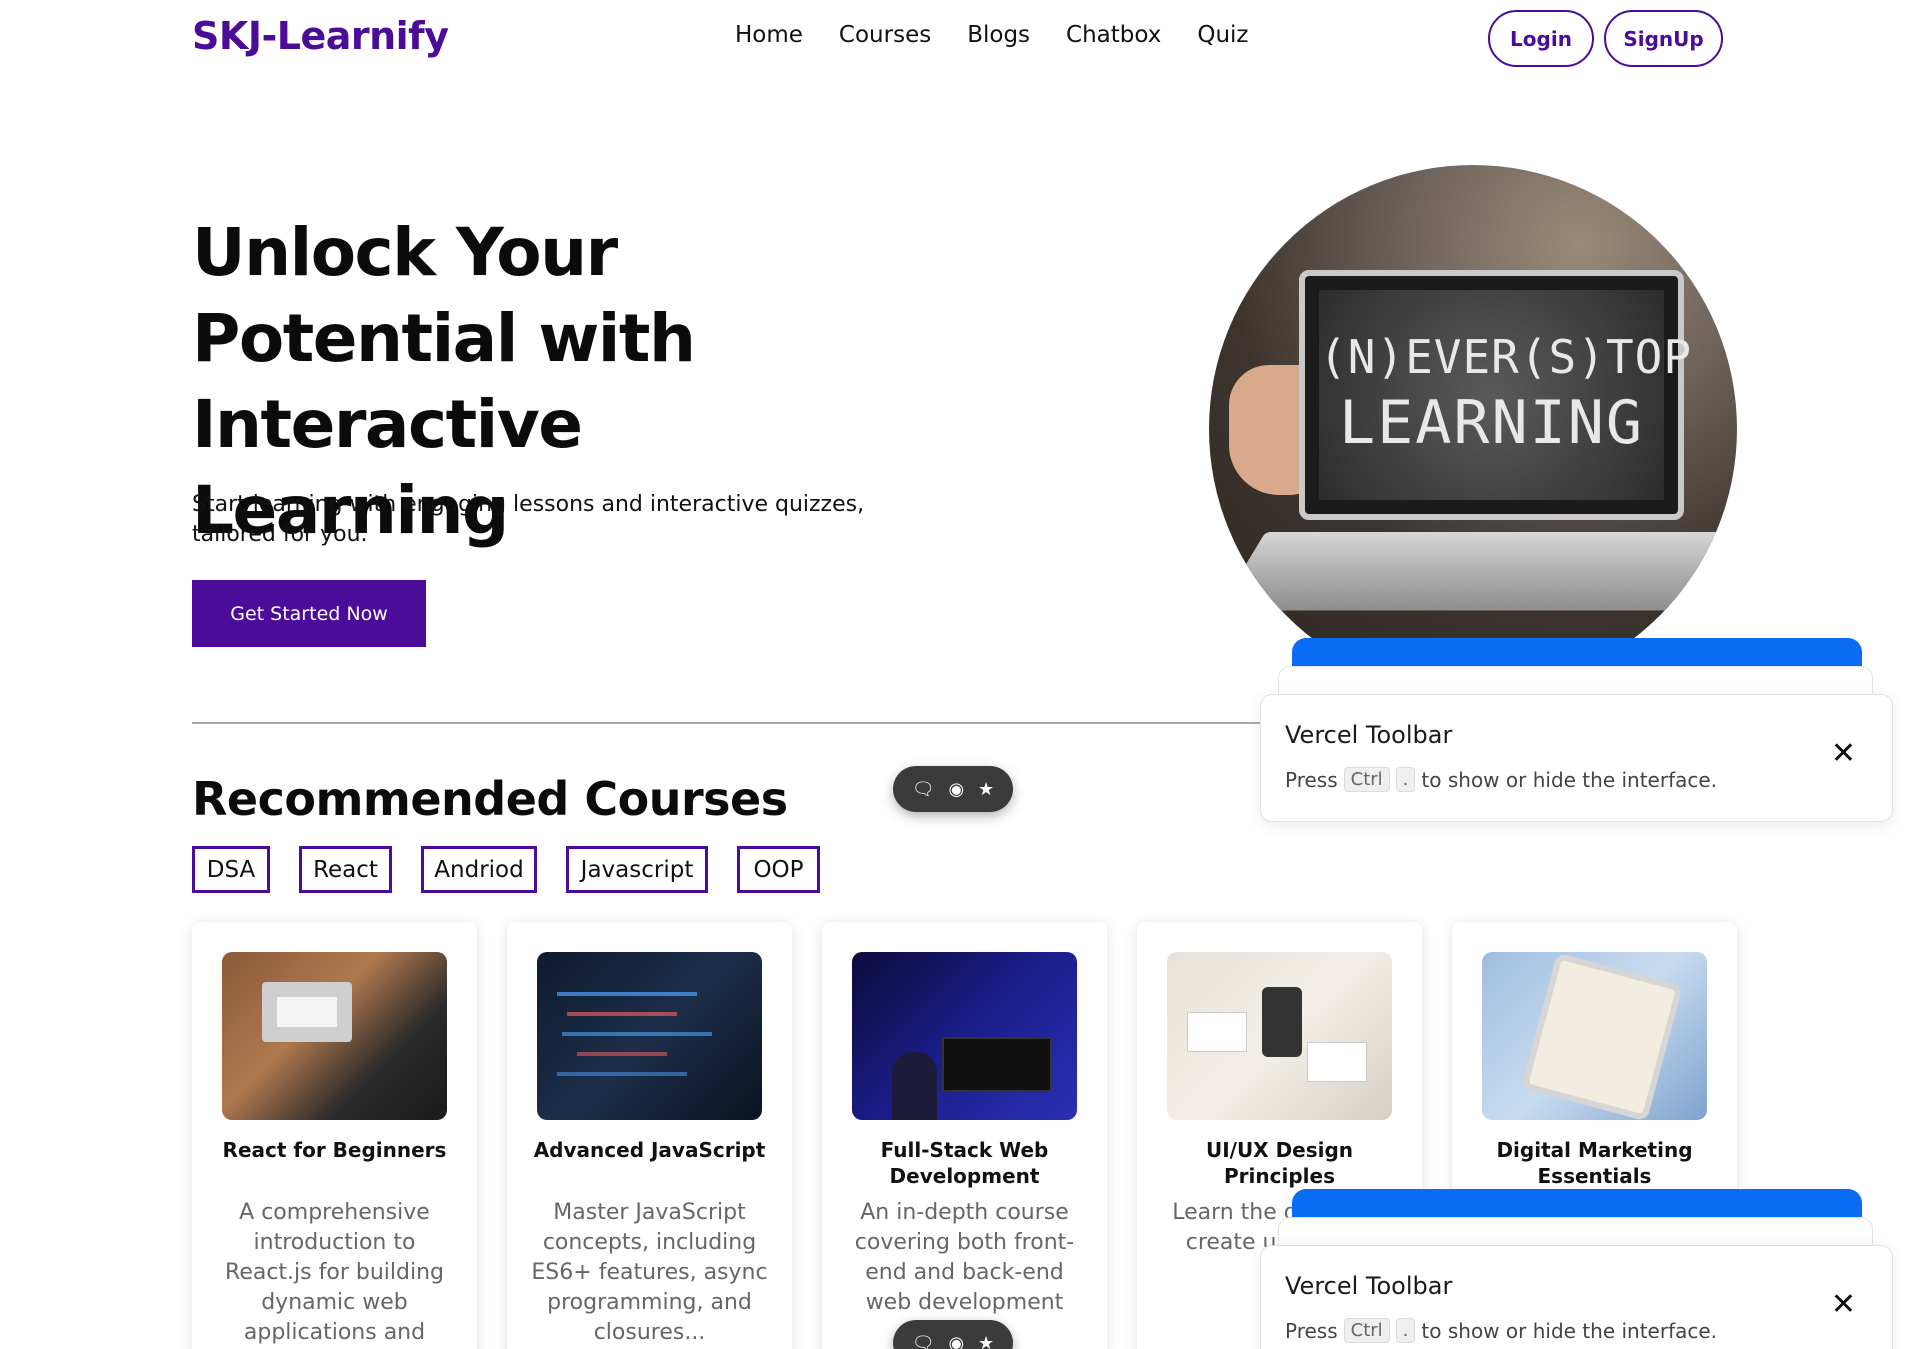 The width and height of the screenshot is (1920, 1349). I want to click on nav-chatbox: Chatbox, so click(1113, 35).